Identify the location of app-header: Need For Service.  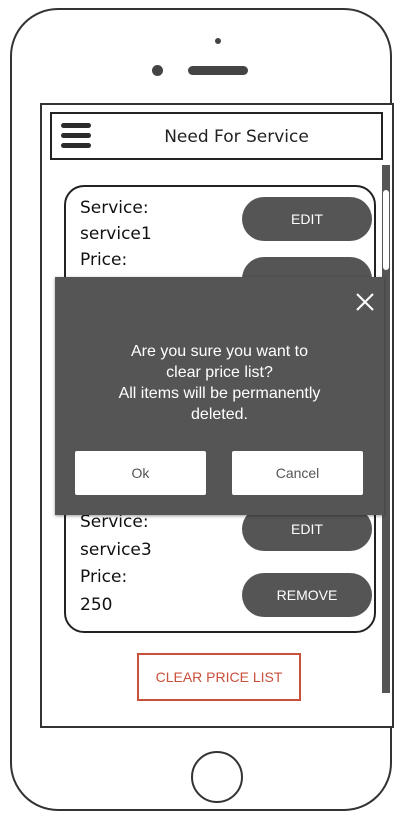
(216, 136).